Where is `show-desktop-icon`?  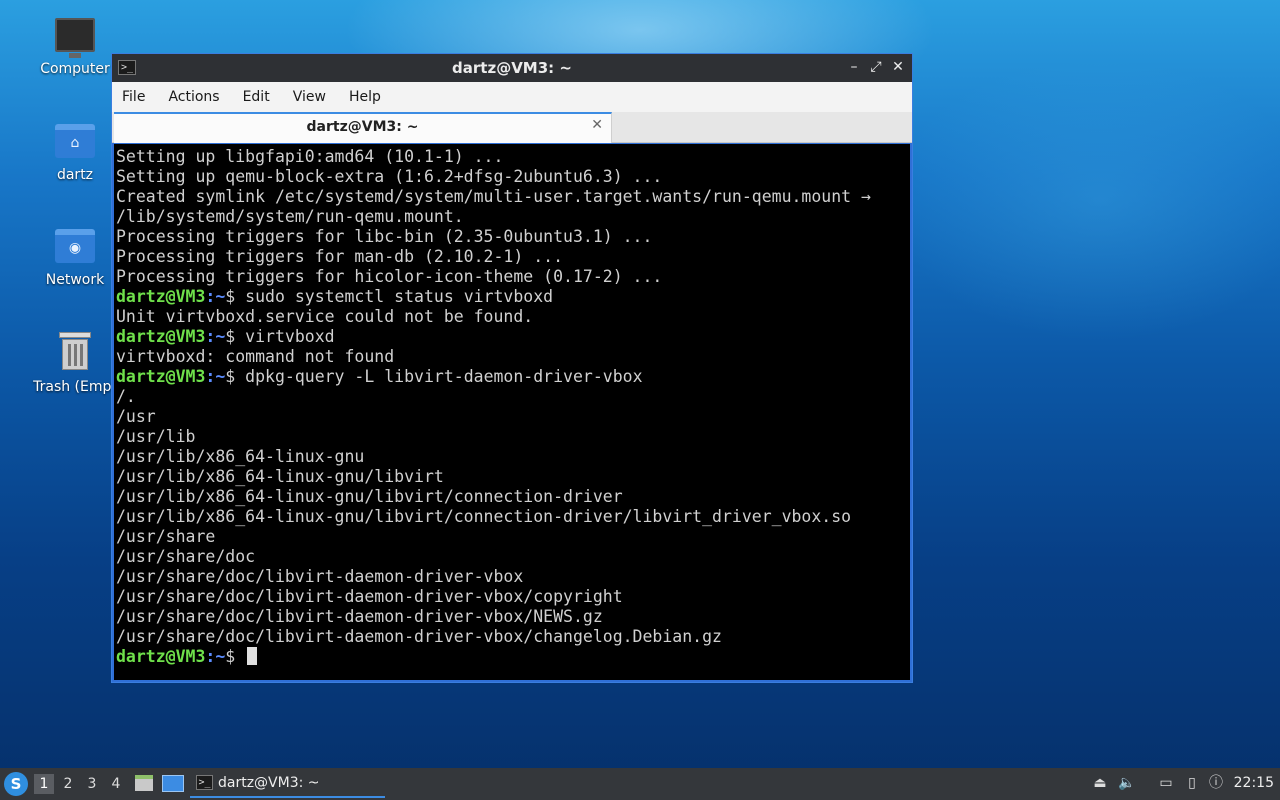
show-desktop-icon is located at coordinates (173, 783).